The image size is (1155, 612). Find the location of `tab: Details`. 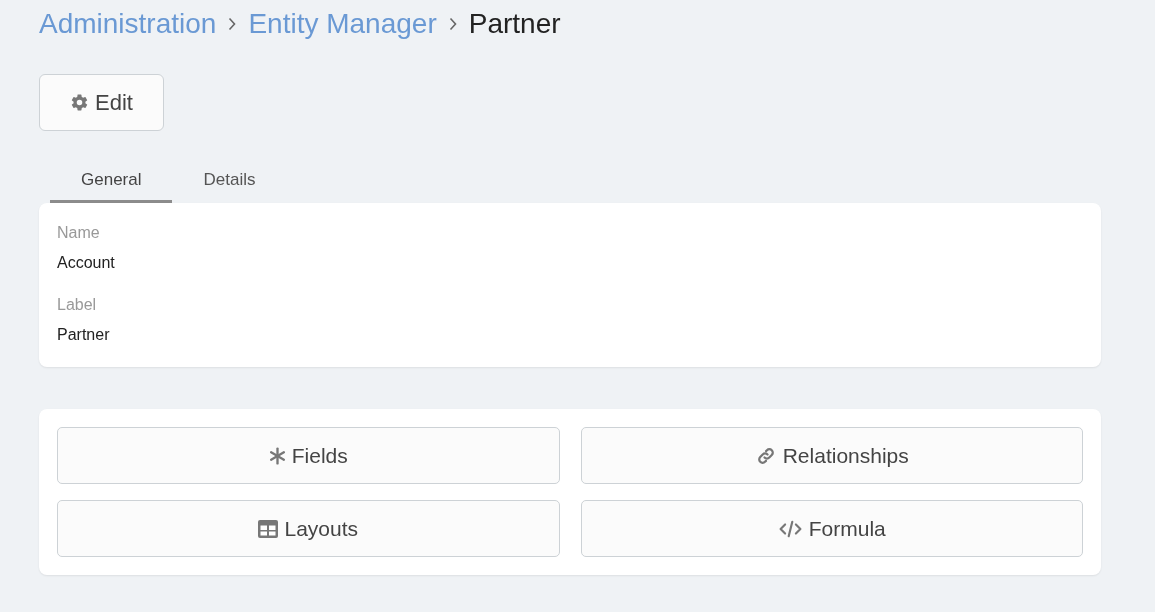

tab: Details is located at coordinates (229, 180).